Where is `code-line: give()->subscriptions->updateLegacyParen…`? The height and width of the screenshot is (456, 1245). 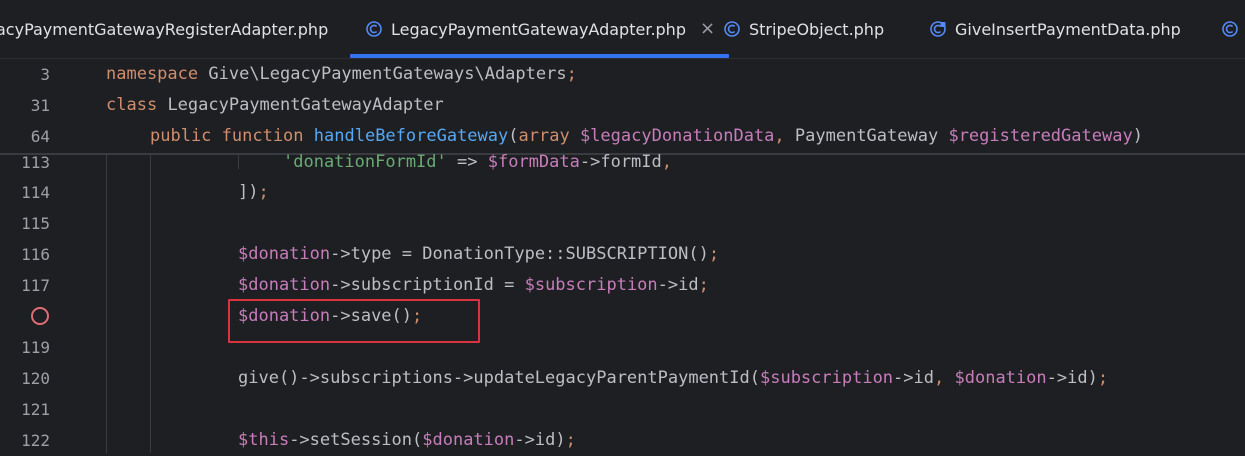 code-line: give()->subscriptions->updateLegacyParen… is located at coordinates (673, 378).